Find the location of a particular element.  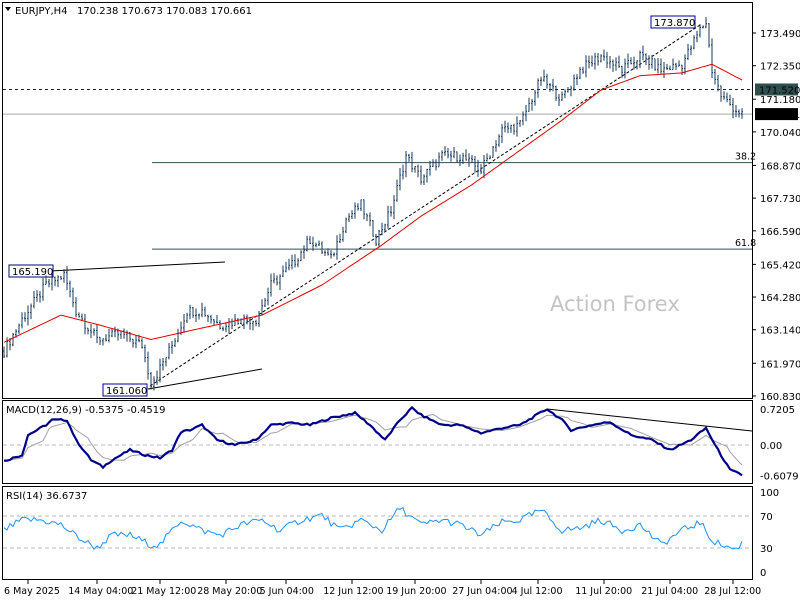

macd-tick-label: 0.7205 is located at coordinates (777, 410).